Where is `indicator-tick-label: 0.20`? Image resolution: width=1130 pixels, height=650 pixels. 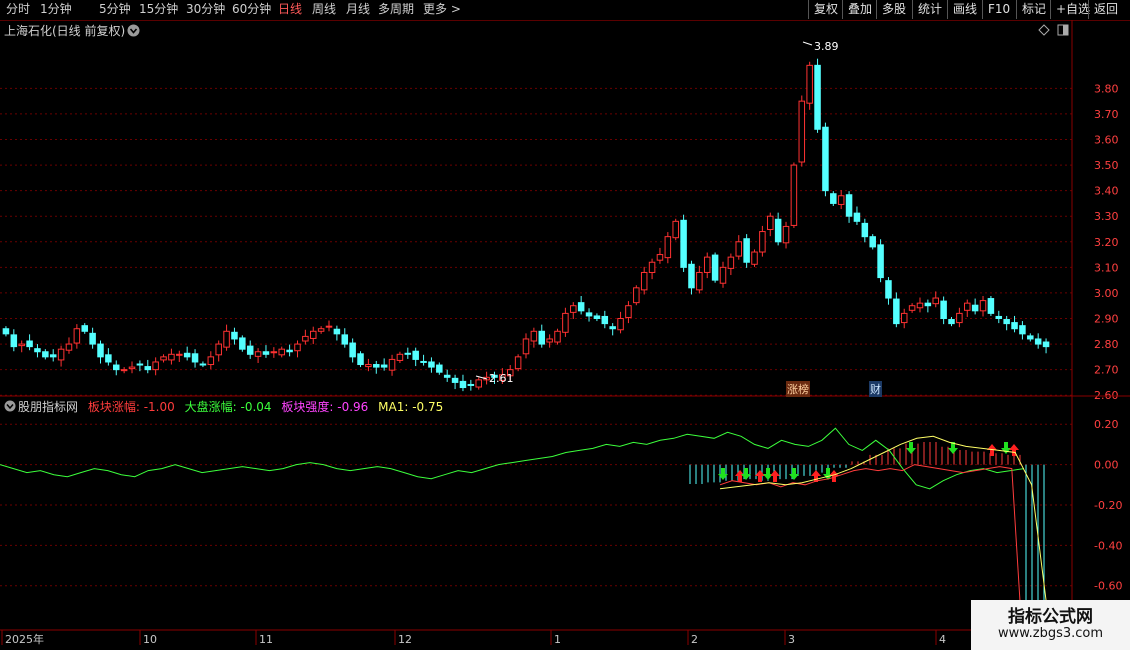
indicator-tick-label: 0.20 is located at coordinates (1106, 424).